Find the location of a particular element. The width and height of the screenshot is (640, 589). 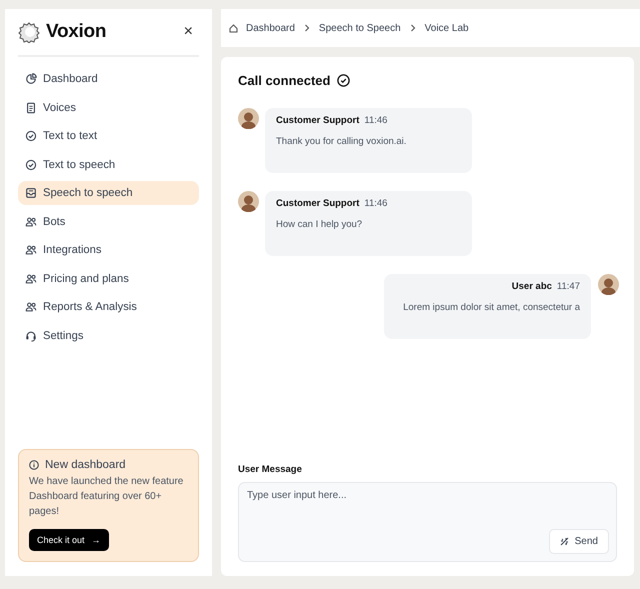

nav-item: Pricing and plans is located at coordinates (108, 278).